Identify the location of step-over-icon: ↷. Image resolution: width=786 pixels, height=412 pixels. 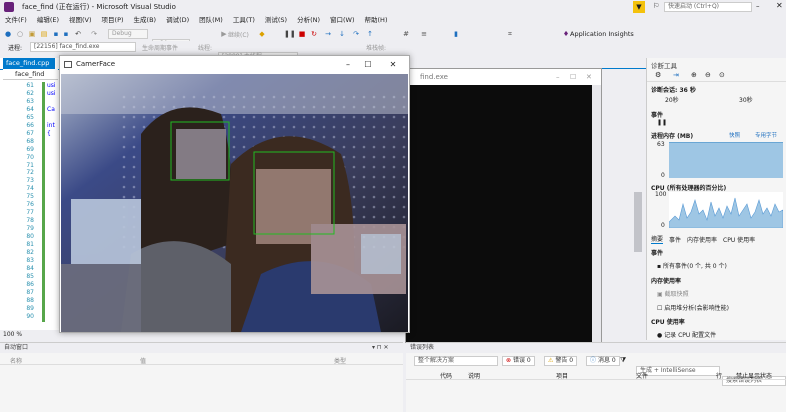
(356, 34).